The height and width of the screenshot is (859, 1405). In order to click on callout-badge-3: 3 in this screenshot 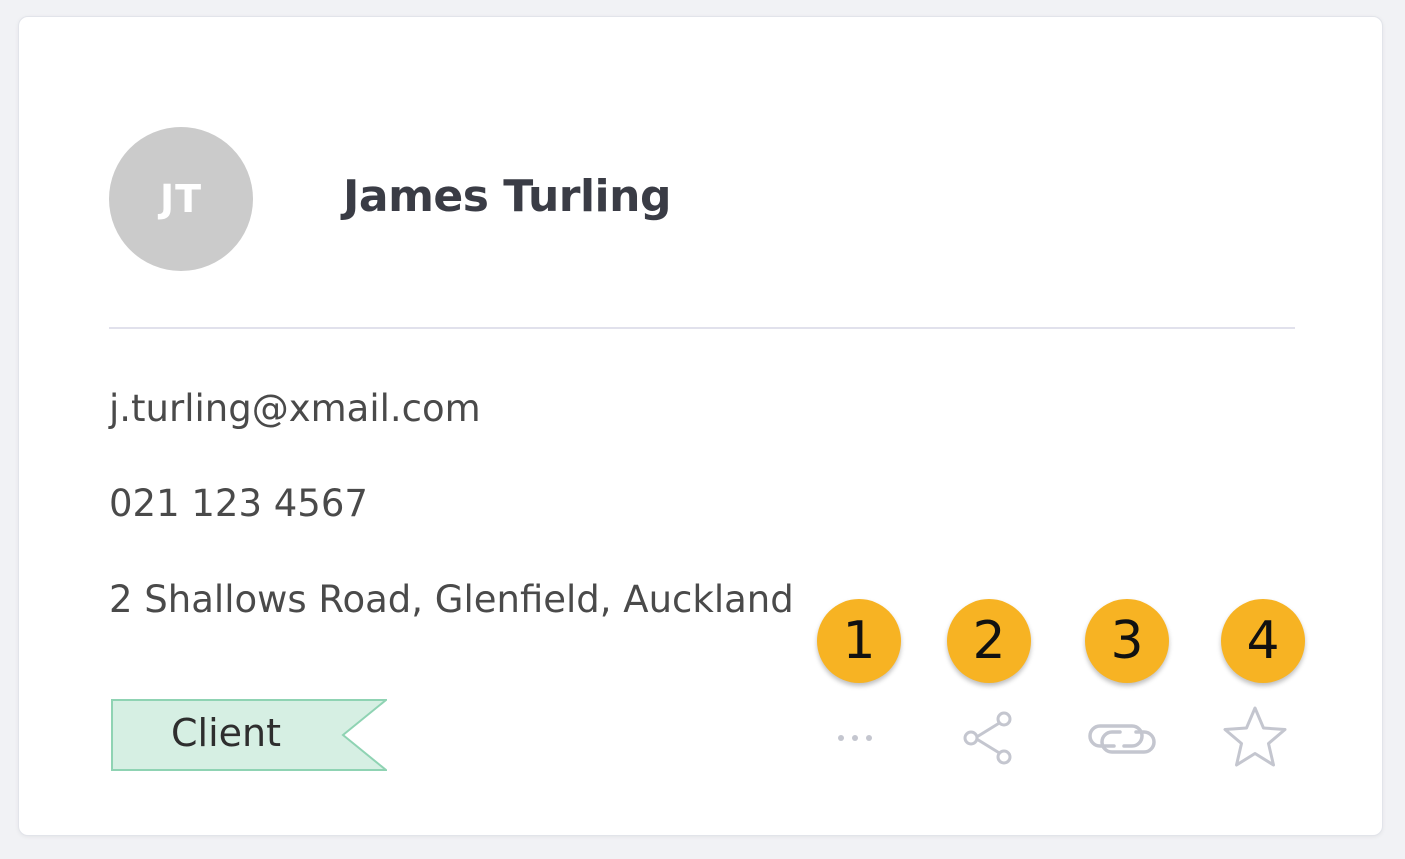, I will do `click(1127, 641)`.